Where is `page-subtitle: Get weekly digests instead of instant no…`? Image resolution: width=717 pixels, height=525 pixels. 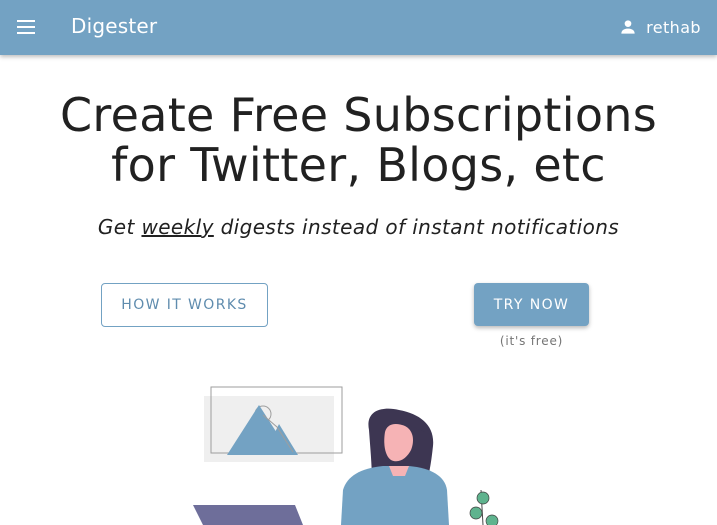 page-subtitle: Get weekly digests instead of instant no… is located at coordinates (358, 227).